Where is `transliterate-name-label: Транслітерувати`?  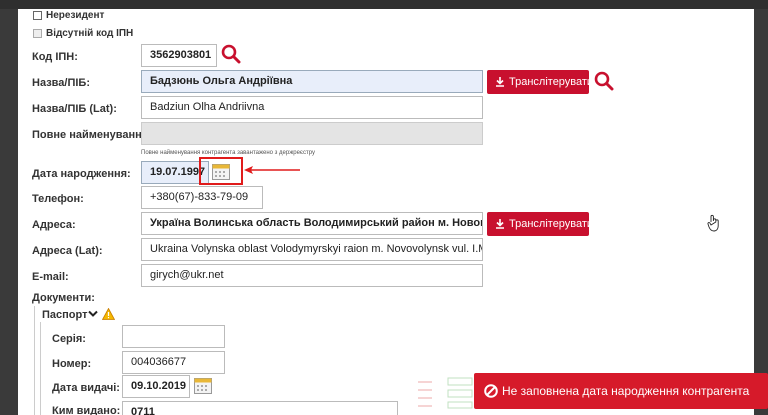
transliterate-name-label: Транслітерувати is located at coordinates (551, 82).